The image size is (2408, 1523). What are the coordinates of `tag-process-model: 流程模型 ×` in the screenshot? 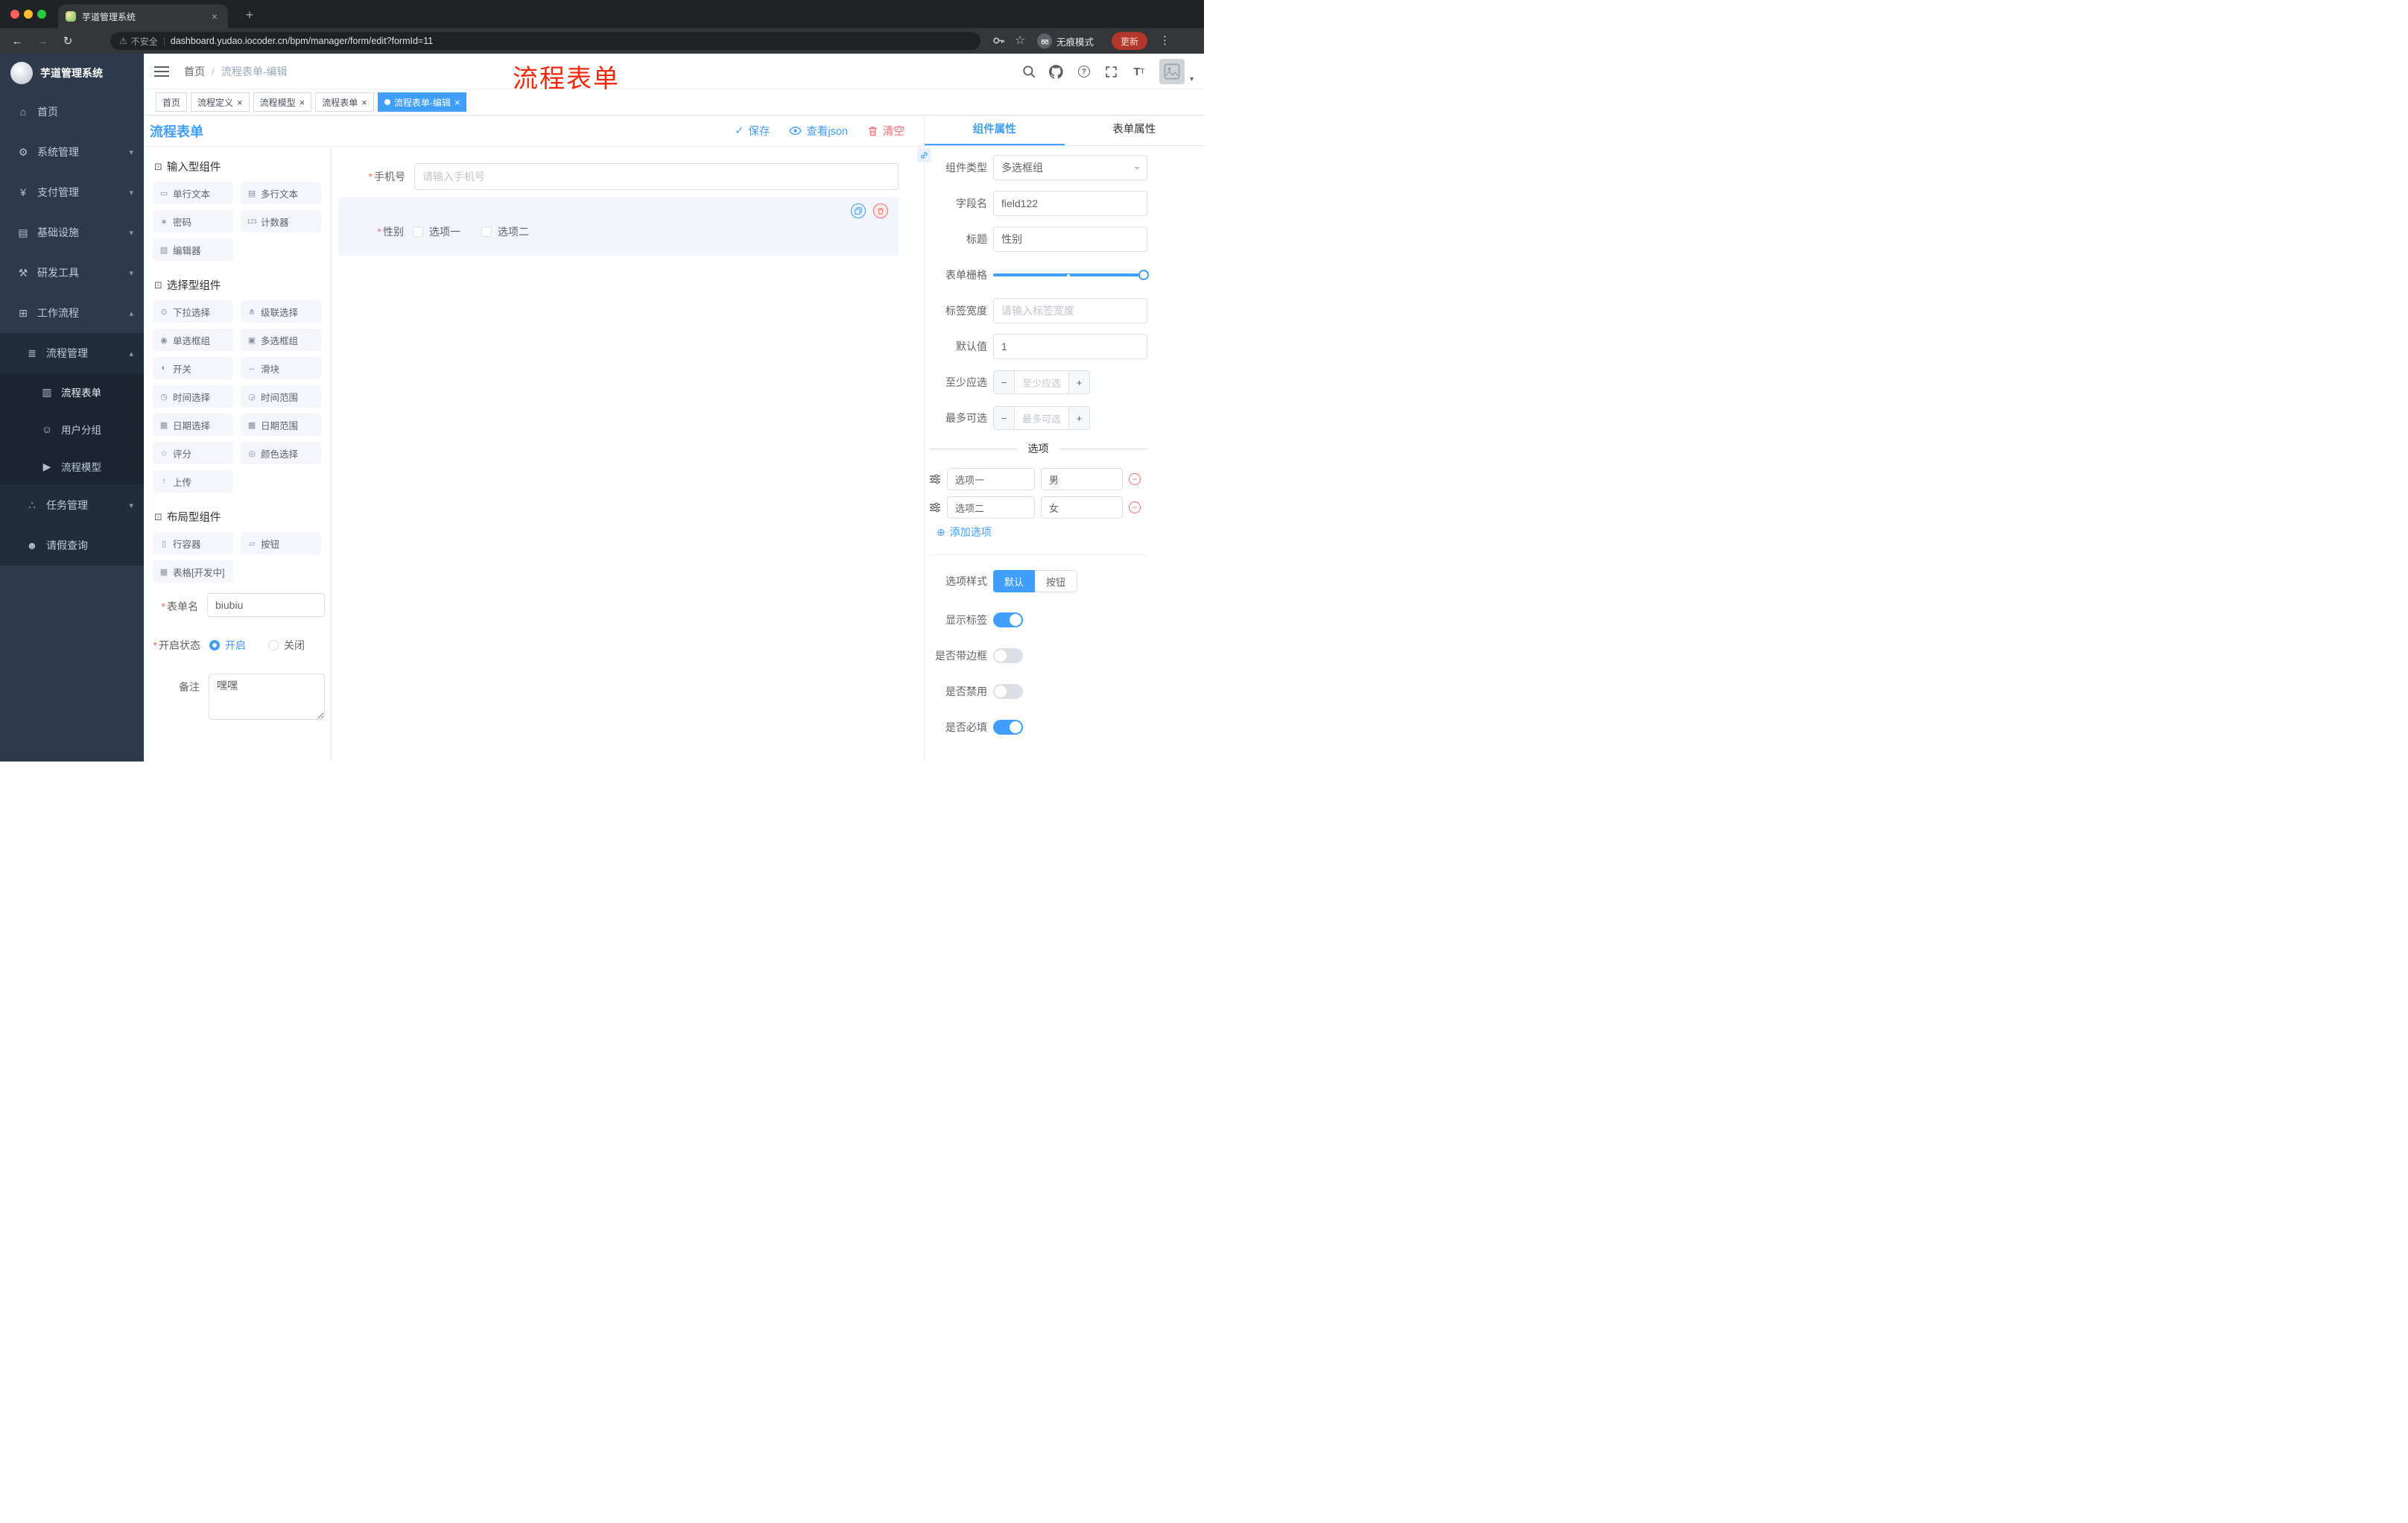 It's located at (282, 102).